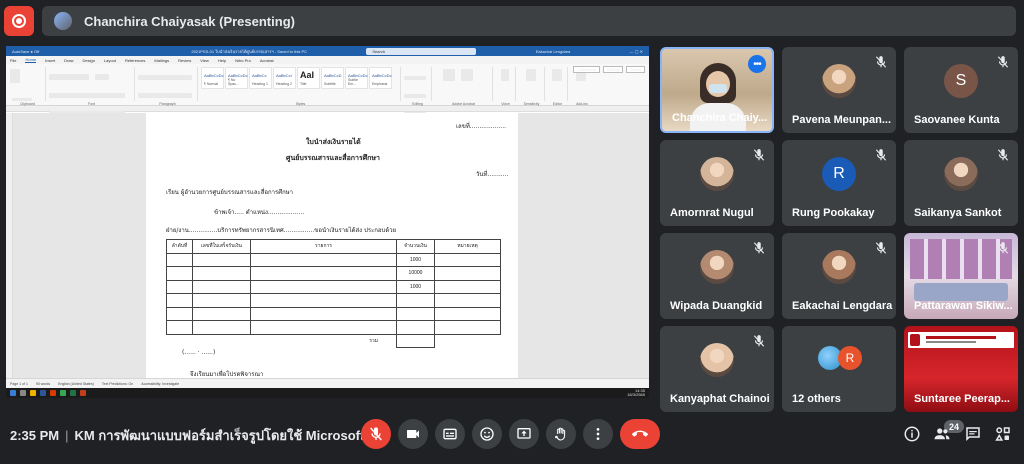  Describe the element at coordinates (63, 21) in the screenshot. I see `presenter-avatar` at that location.